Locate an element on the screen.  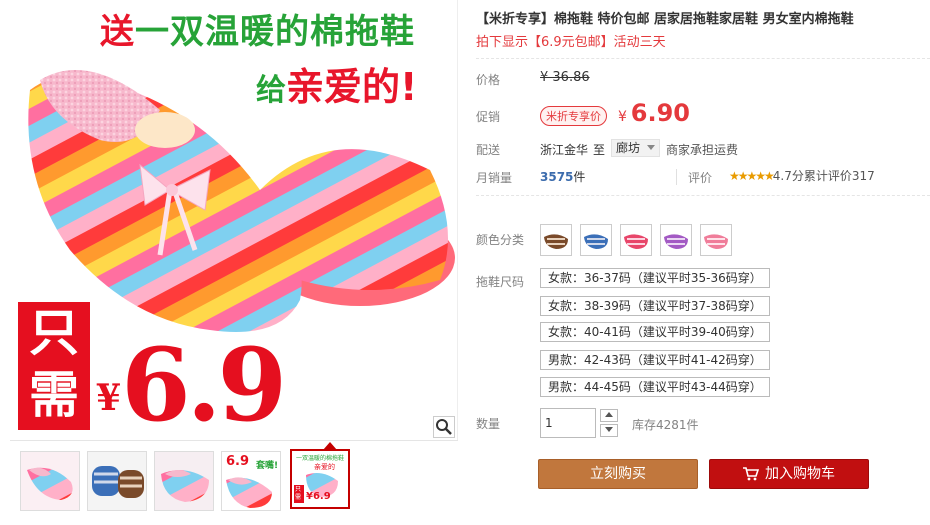
quantity-input: 1 is located at coordinates (568, 423).